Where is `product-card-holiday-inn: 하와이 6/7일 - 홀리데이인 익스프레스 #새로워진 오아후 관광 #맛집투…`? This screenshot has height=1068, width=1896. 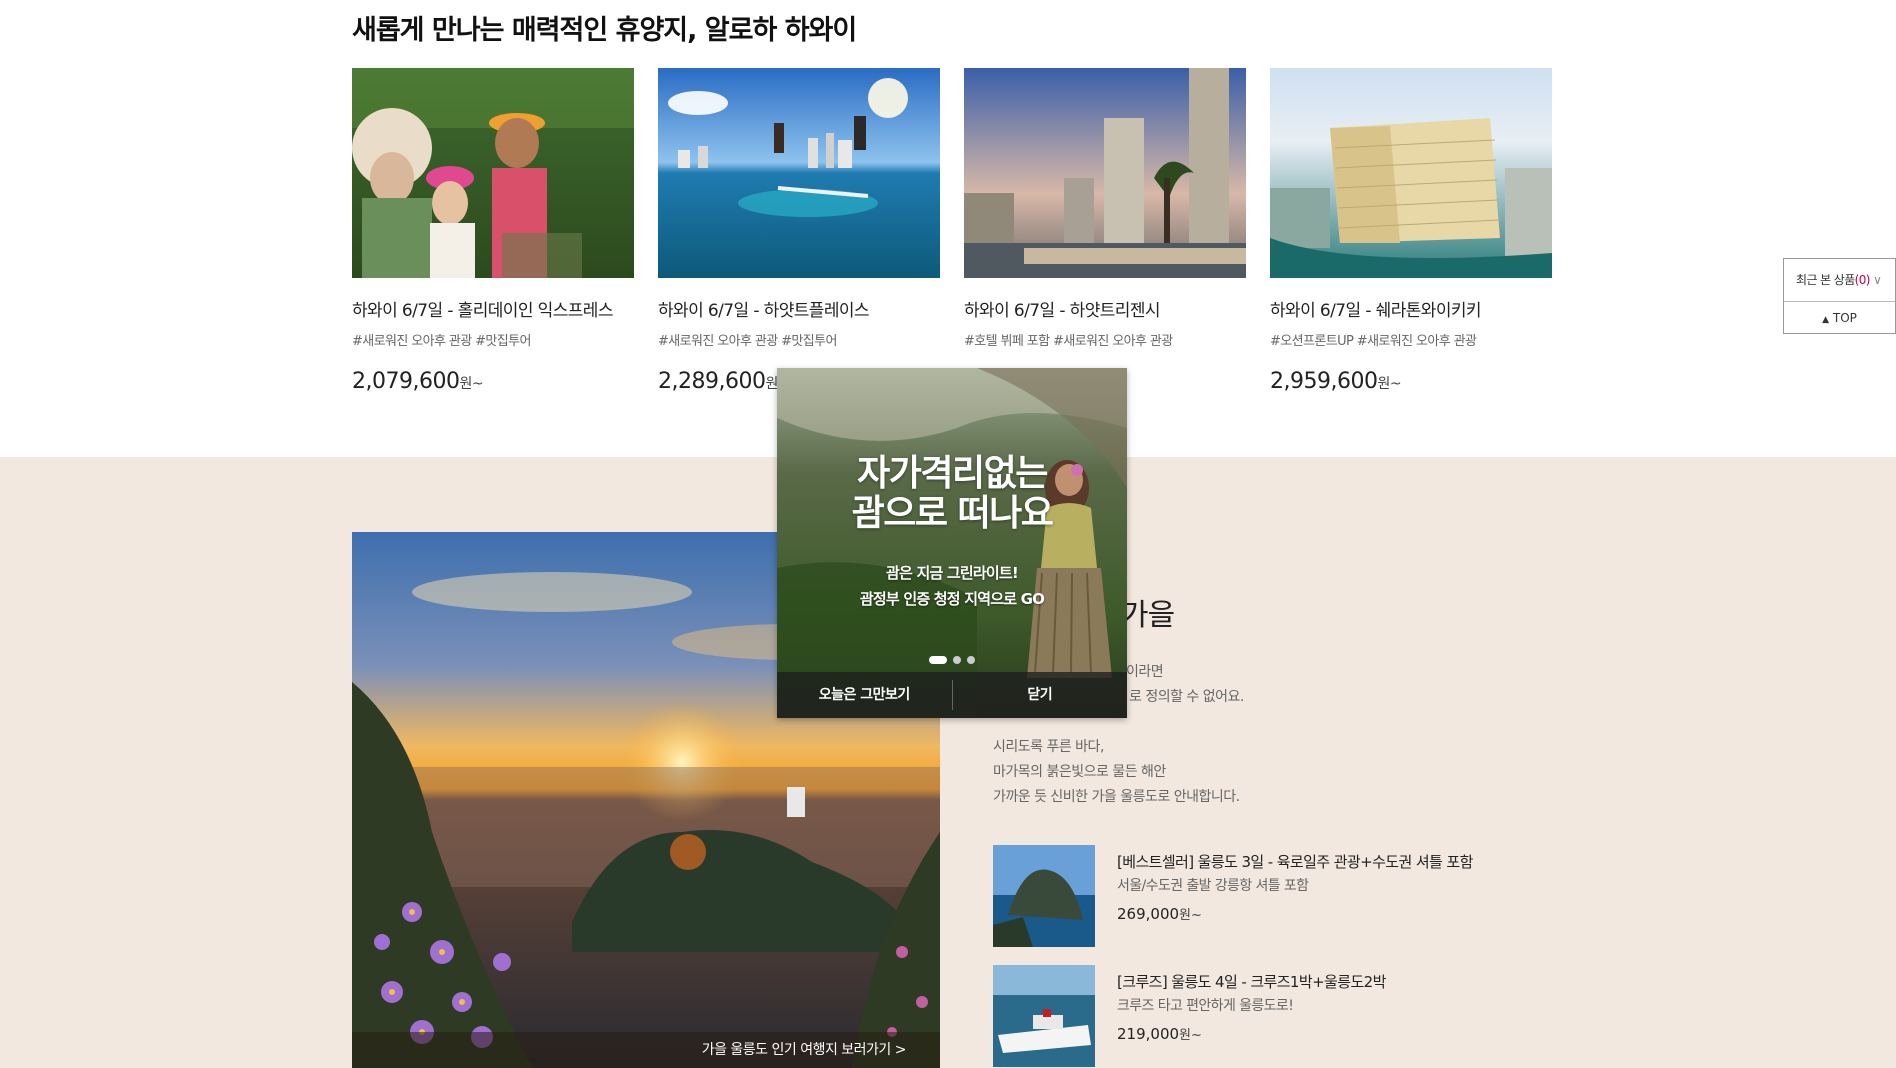
product-card-holiday-inn: 하와이 6/7일 - 홀리데이인 익스프레스 #새로워진 오아후 관광 #맛집투… is located at coordinates (493, 231).